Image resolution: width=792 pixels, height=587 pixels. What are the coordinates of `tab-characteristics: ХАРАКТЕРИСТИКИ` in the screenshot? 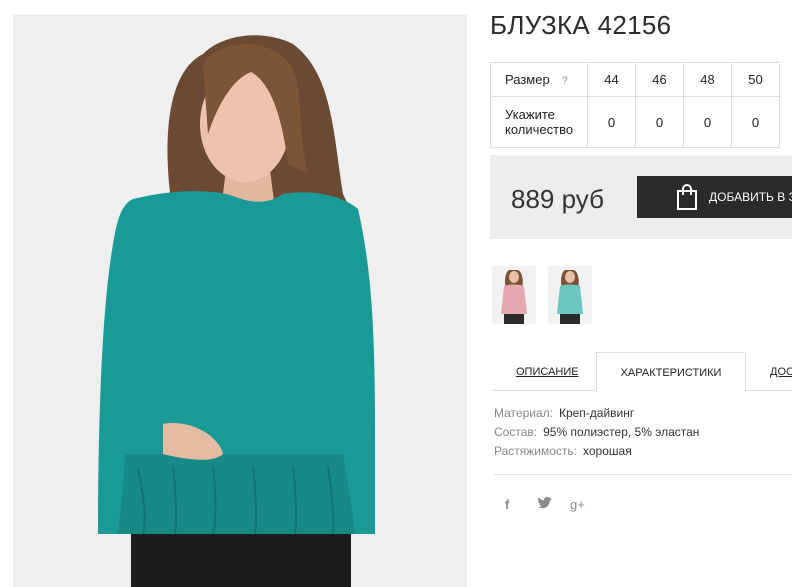 It's located at (671, 372).